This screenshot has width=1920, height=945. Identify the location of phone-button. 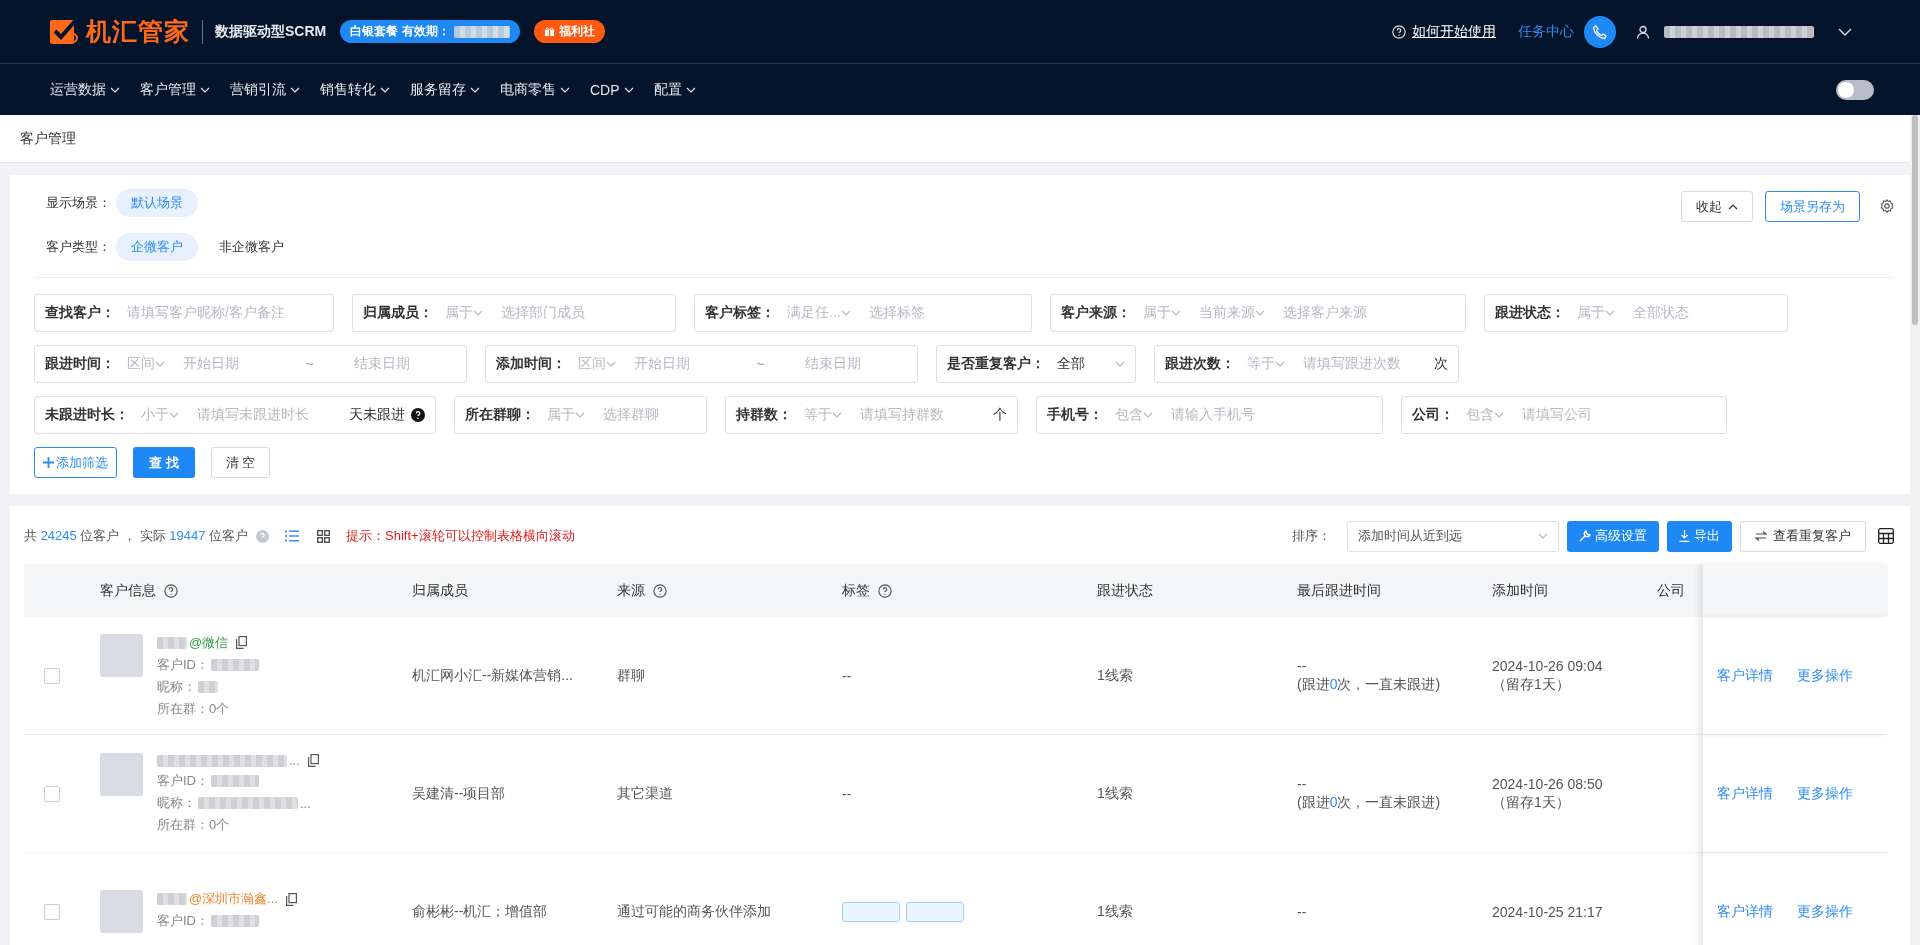
(1600, 31).